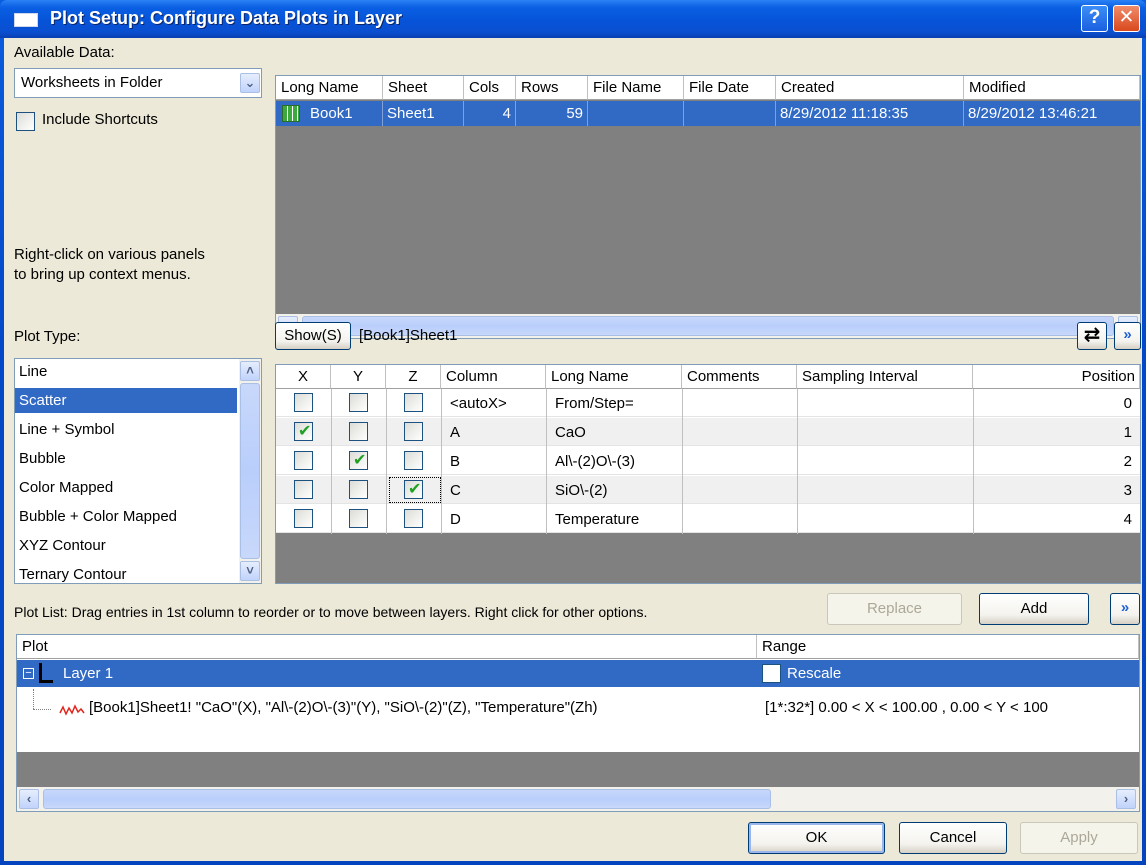 This screenshot has height=865, width=1146. What do you see at coordinates (126, 458) in the screenshot?
I see `list-item: Bubble` at bounding box center [126, 458].